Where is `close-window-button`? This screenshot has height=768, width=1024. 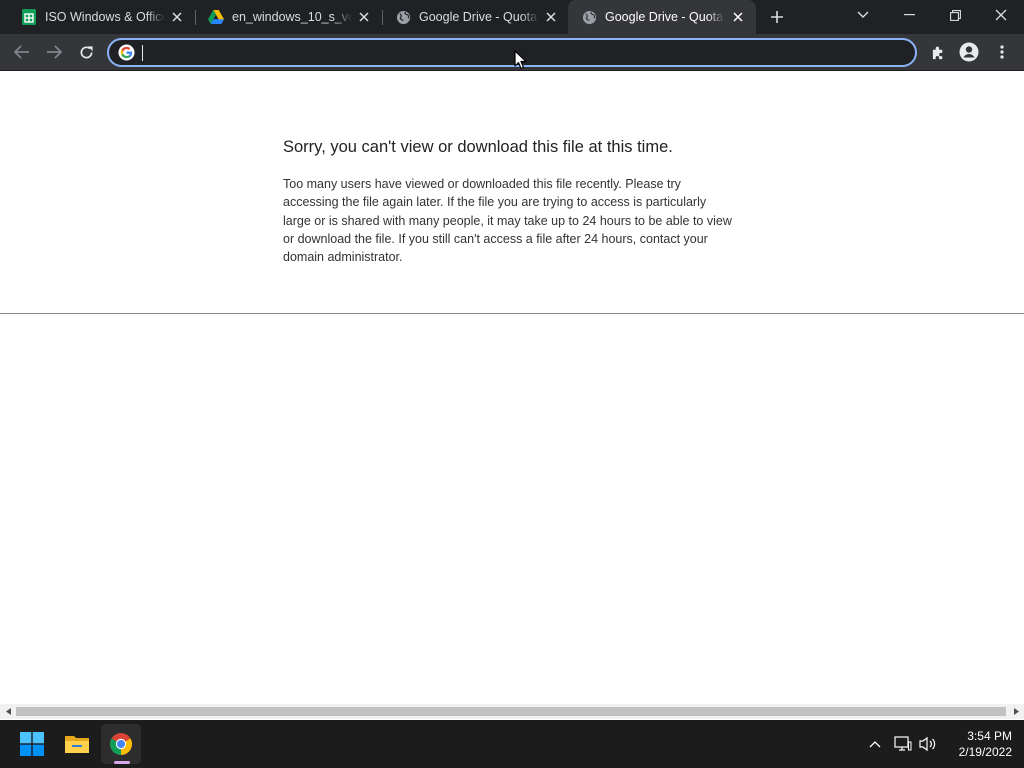
close-window-button is located at coordinates (1001, 15).